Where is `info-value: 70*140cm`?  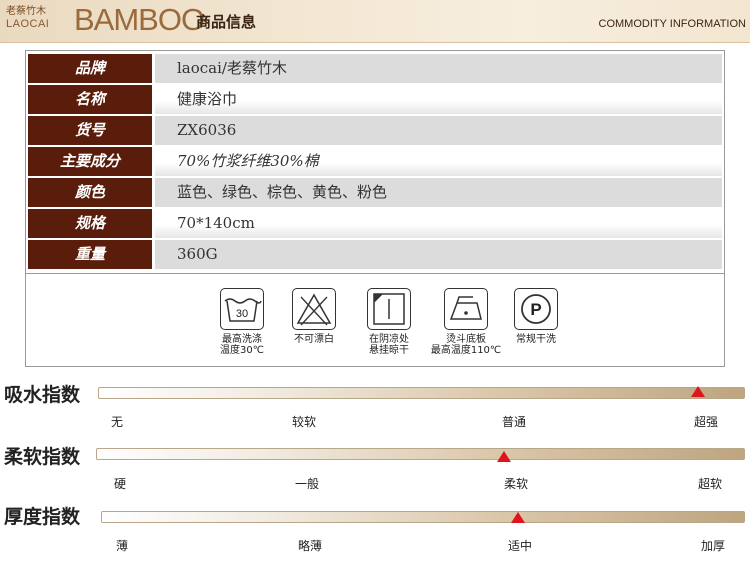
info-value: 70*140cm is located at coordinates (438, 223).